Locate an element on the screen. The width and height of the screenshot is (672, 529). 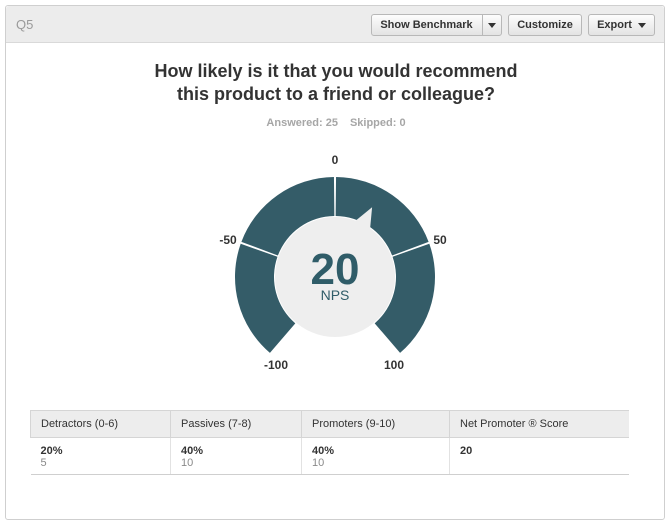
passives-count: 10 is located at coordinates (187, 463).